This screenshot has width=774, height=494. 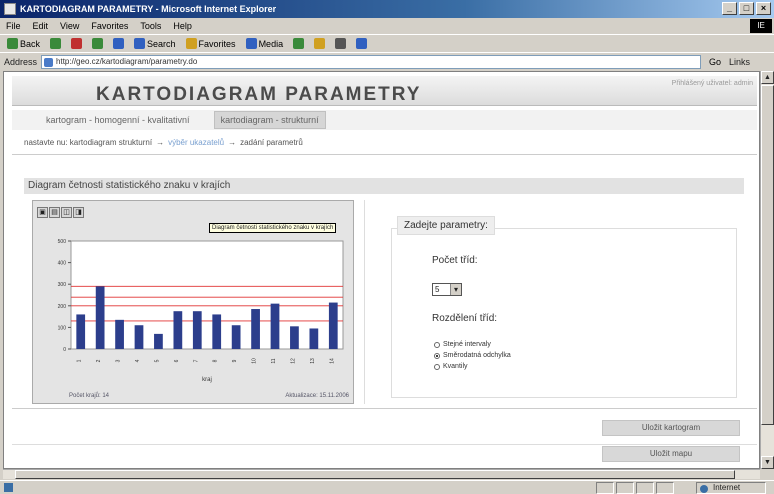 I want to click on minimize-button: _, so click(x=729, y=8).